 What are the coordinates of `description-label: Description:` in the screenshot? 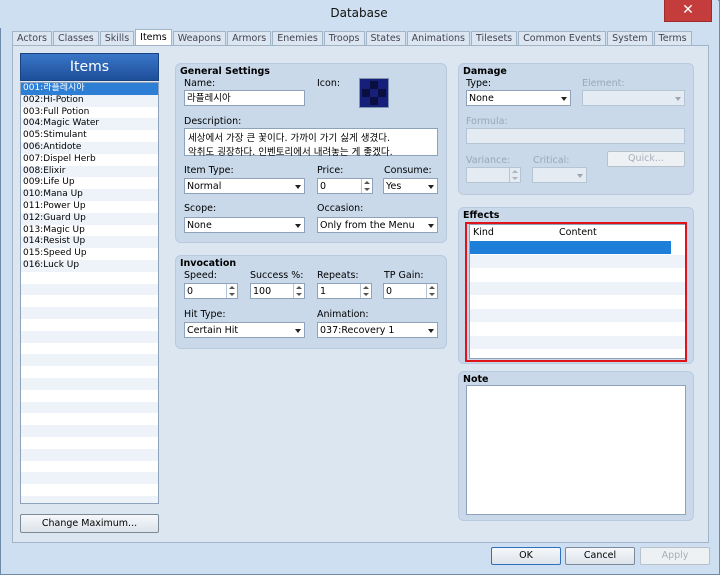 It's located at (213, 121).